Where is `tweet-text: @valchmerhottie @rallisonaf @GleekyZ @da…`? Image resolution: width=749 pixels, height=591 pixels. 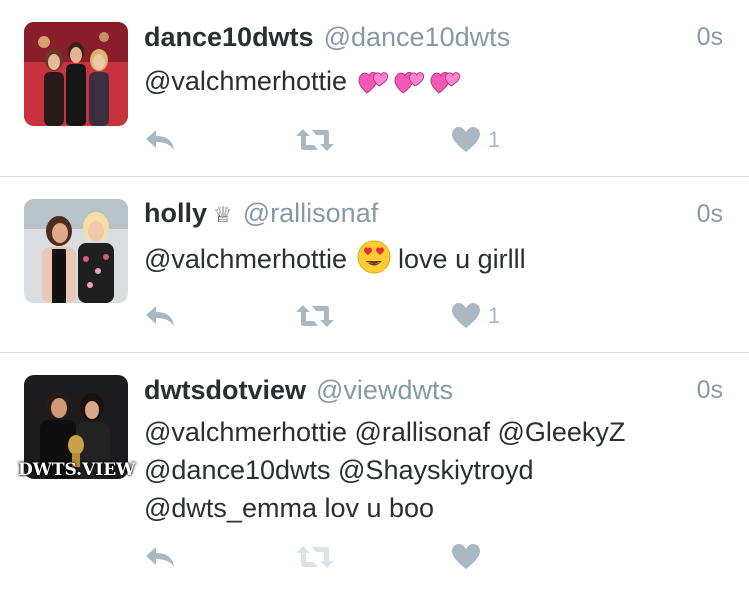 tweet-text: @valchmerhottie @rallisonaf @GleekyZ @da… is located at coordinates (434, 470).